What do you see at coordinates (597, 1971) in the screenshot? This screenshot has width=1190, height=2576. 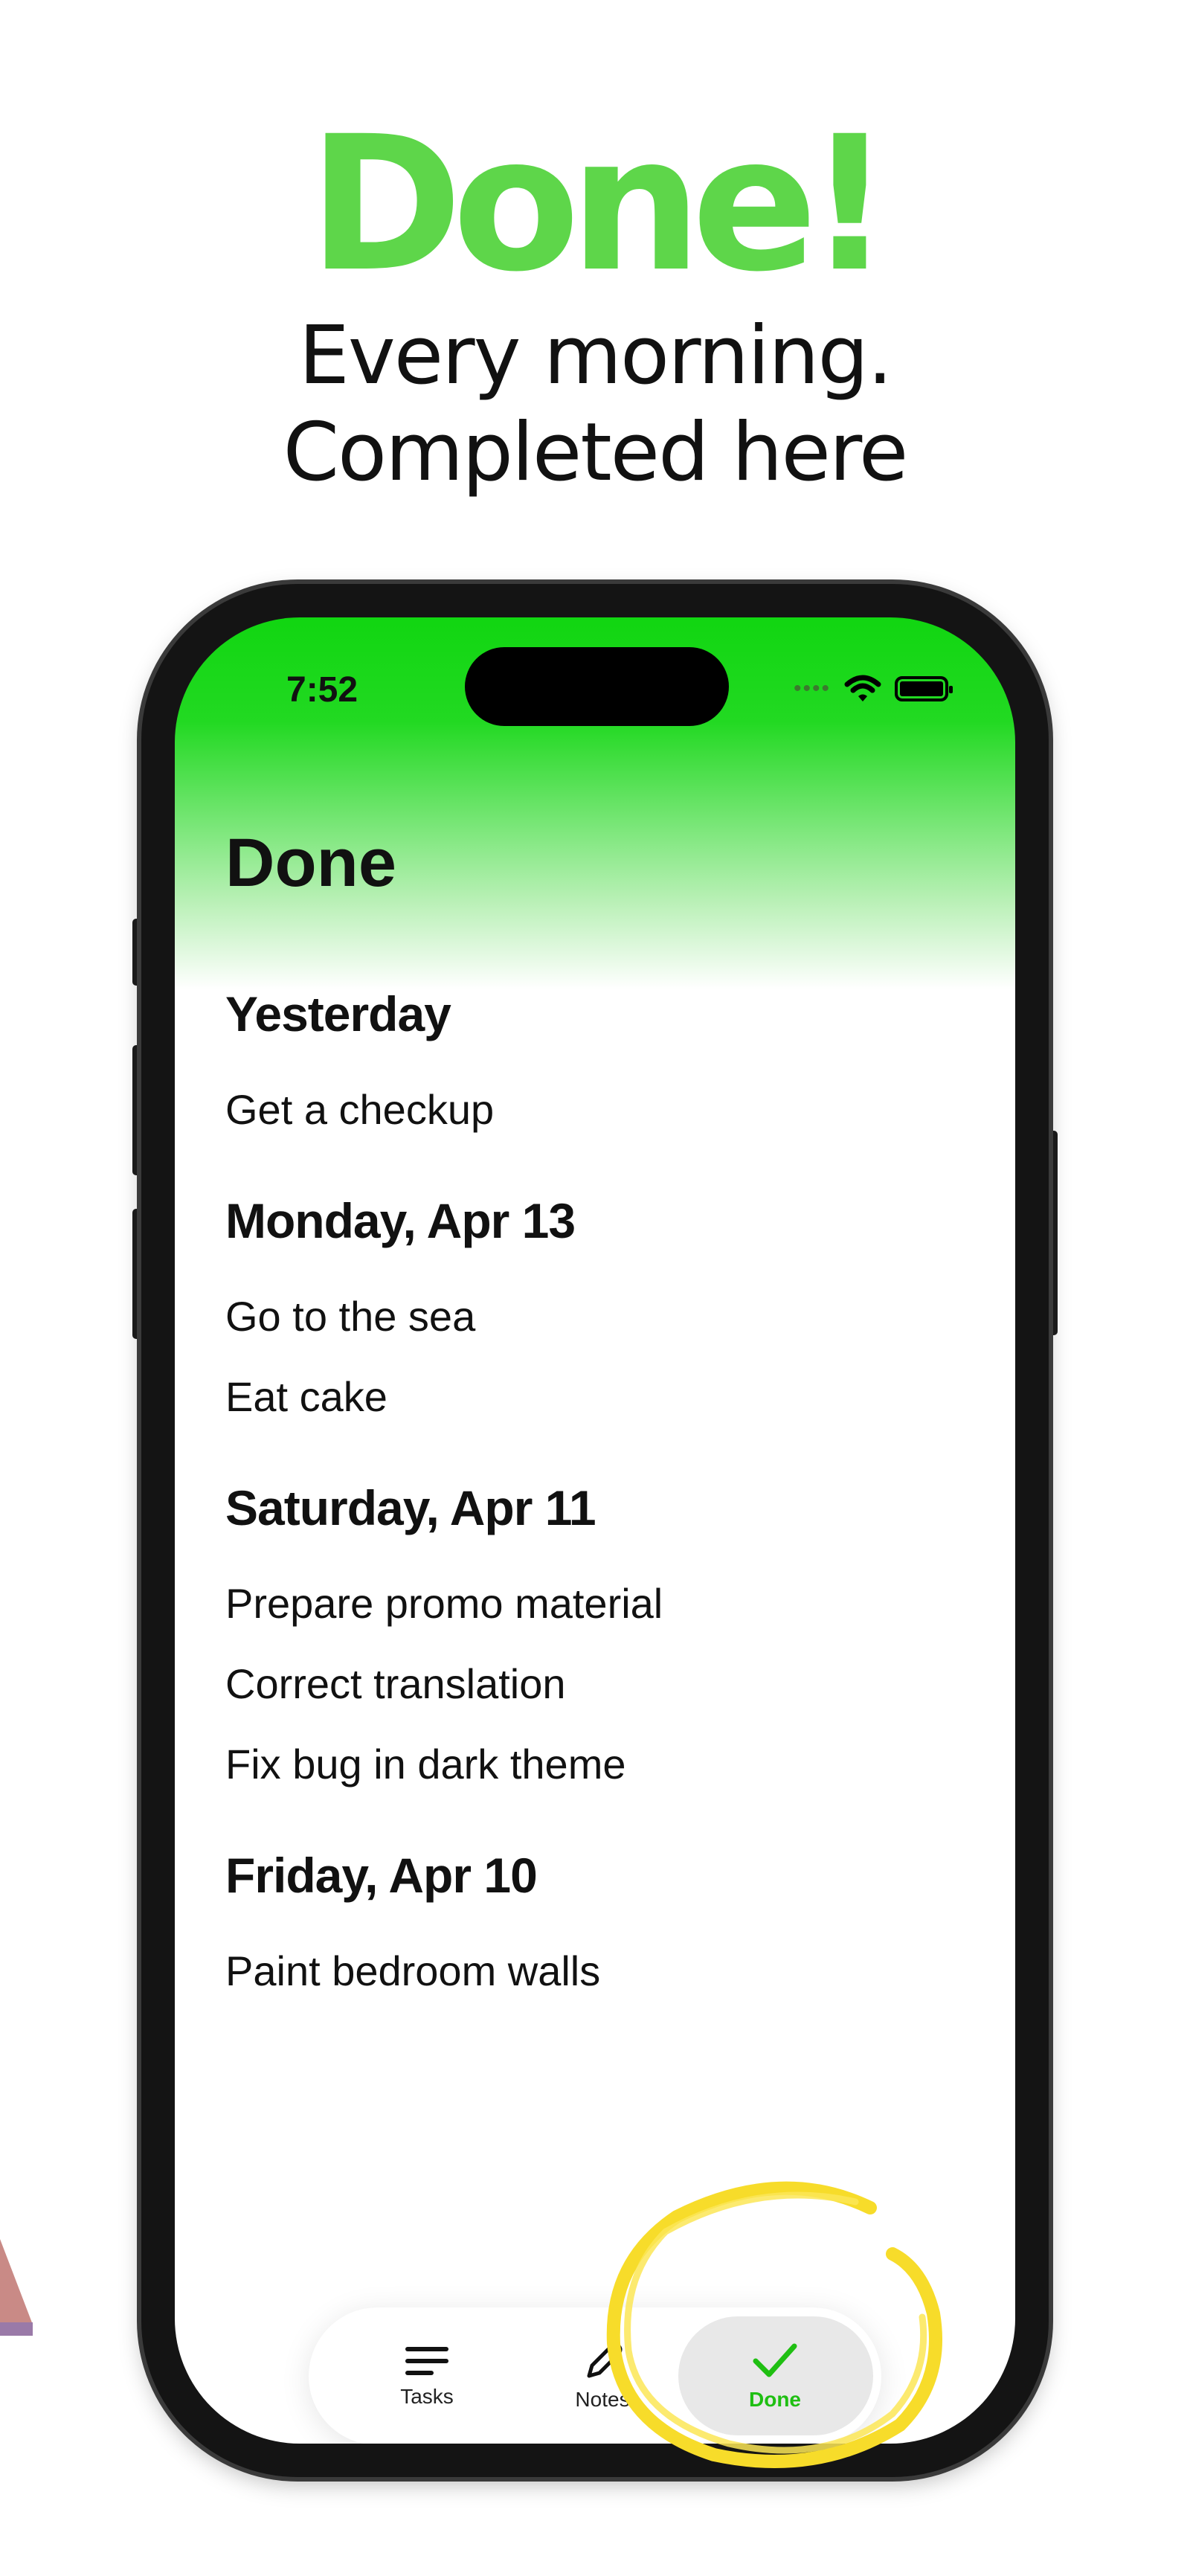 I see `list-item: Paint bedroom walls` at bounding box center [597, 1971].